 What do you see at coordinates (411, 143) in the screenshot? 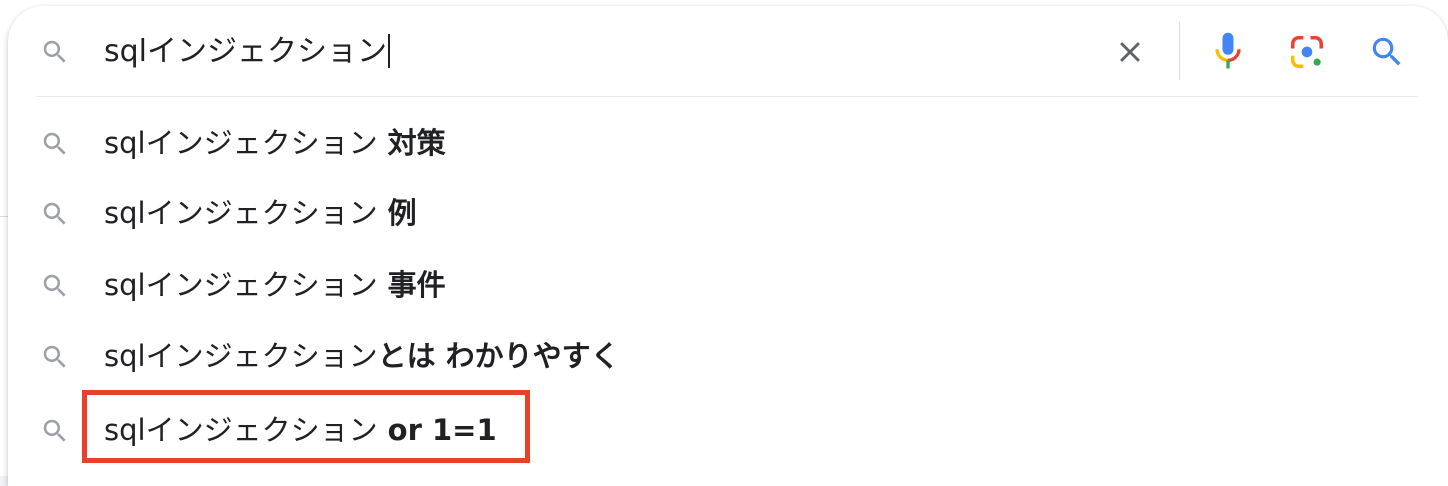
I see `suggestion-completion: 対策` at bounding box center [411, 143].